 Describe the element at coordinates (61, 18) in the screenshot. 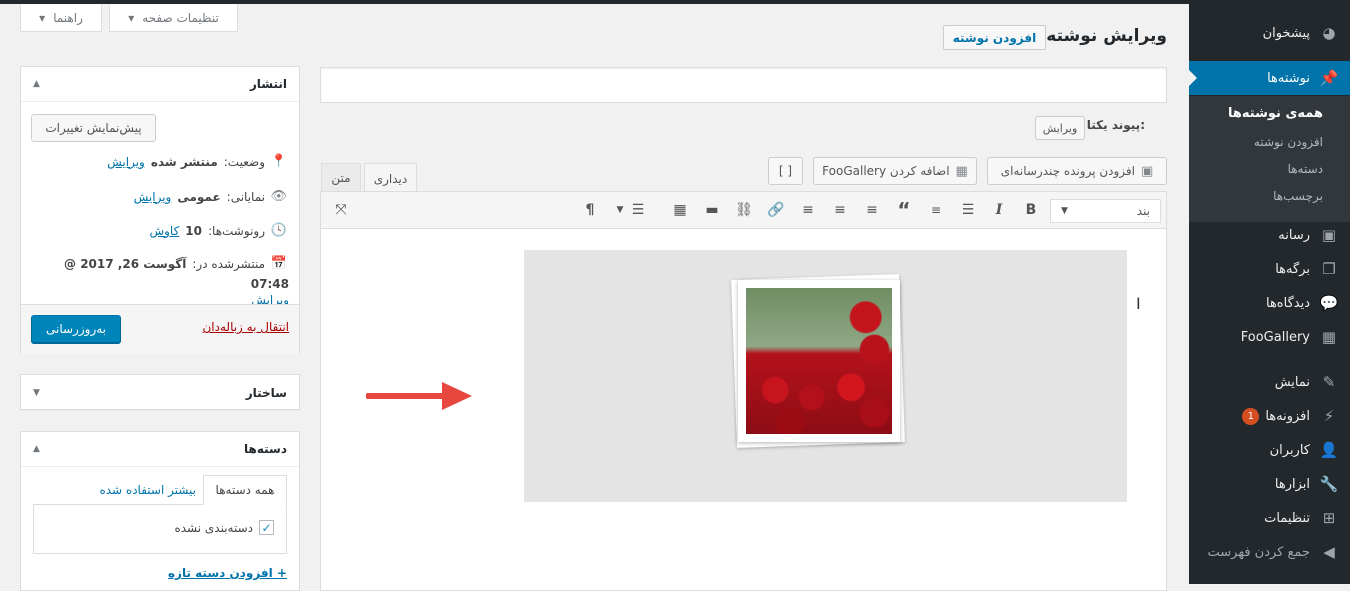

I see `help-button: راهنما ▾` at that location.